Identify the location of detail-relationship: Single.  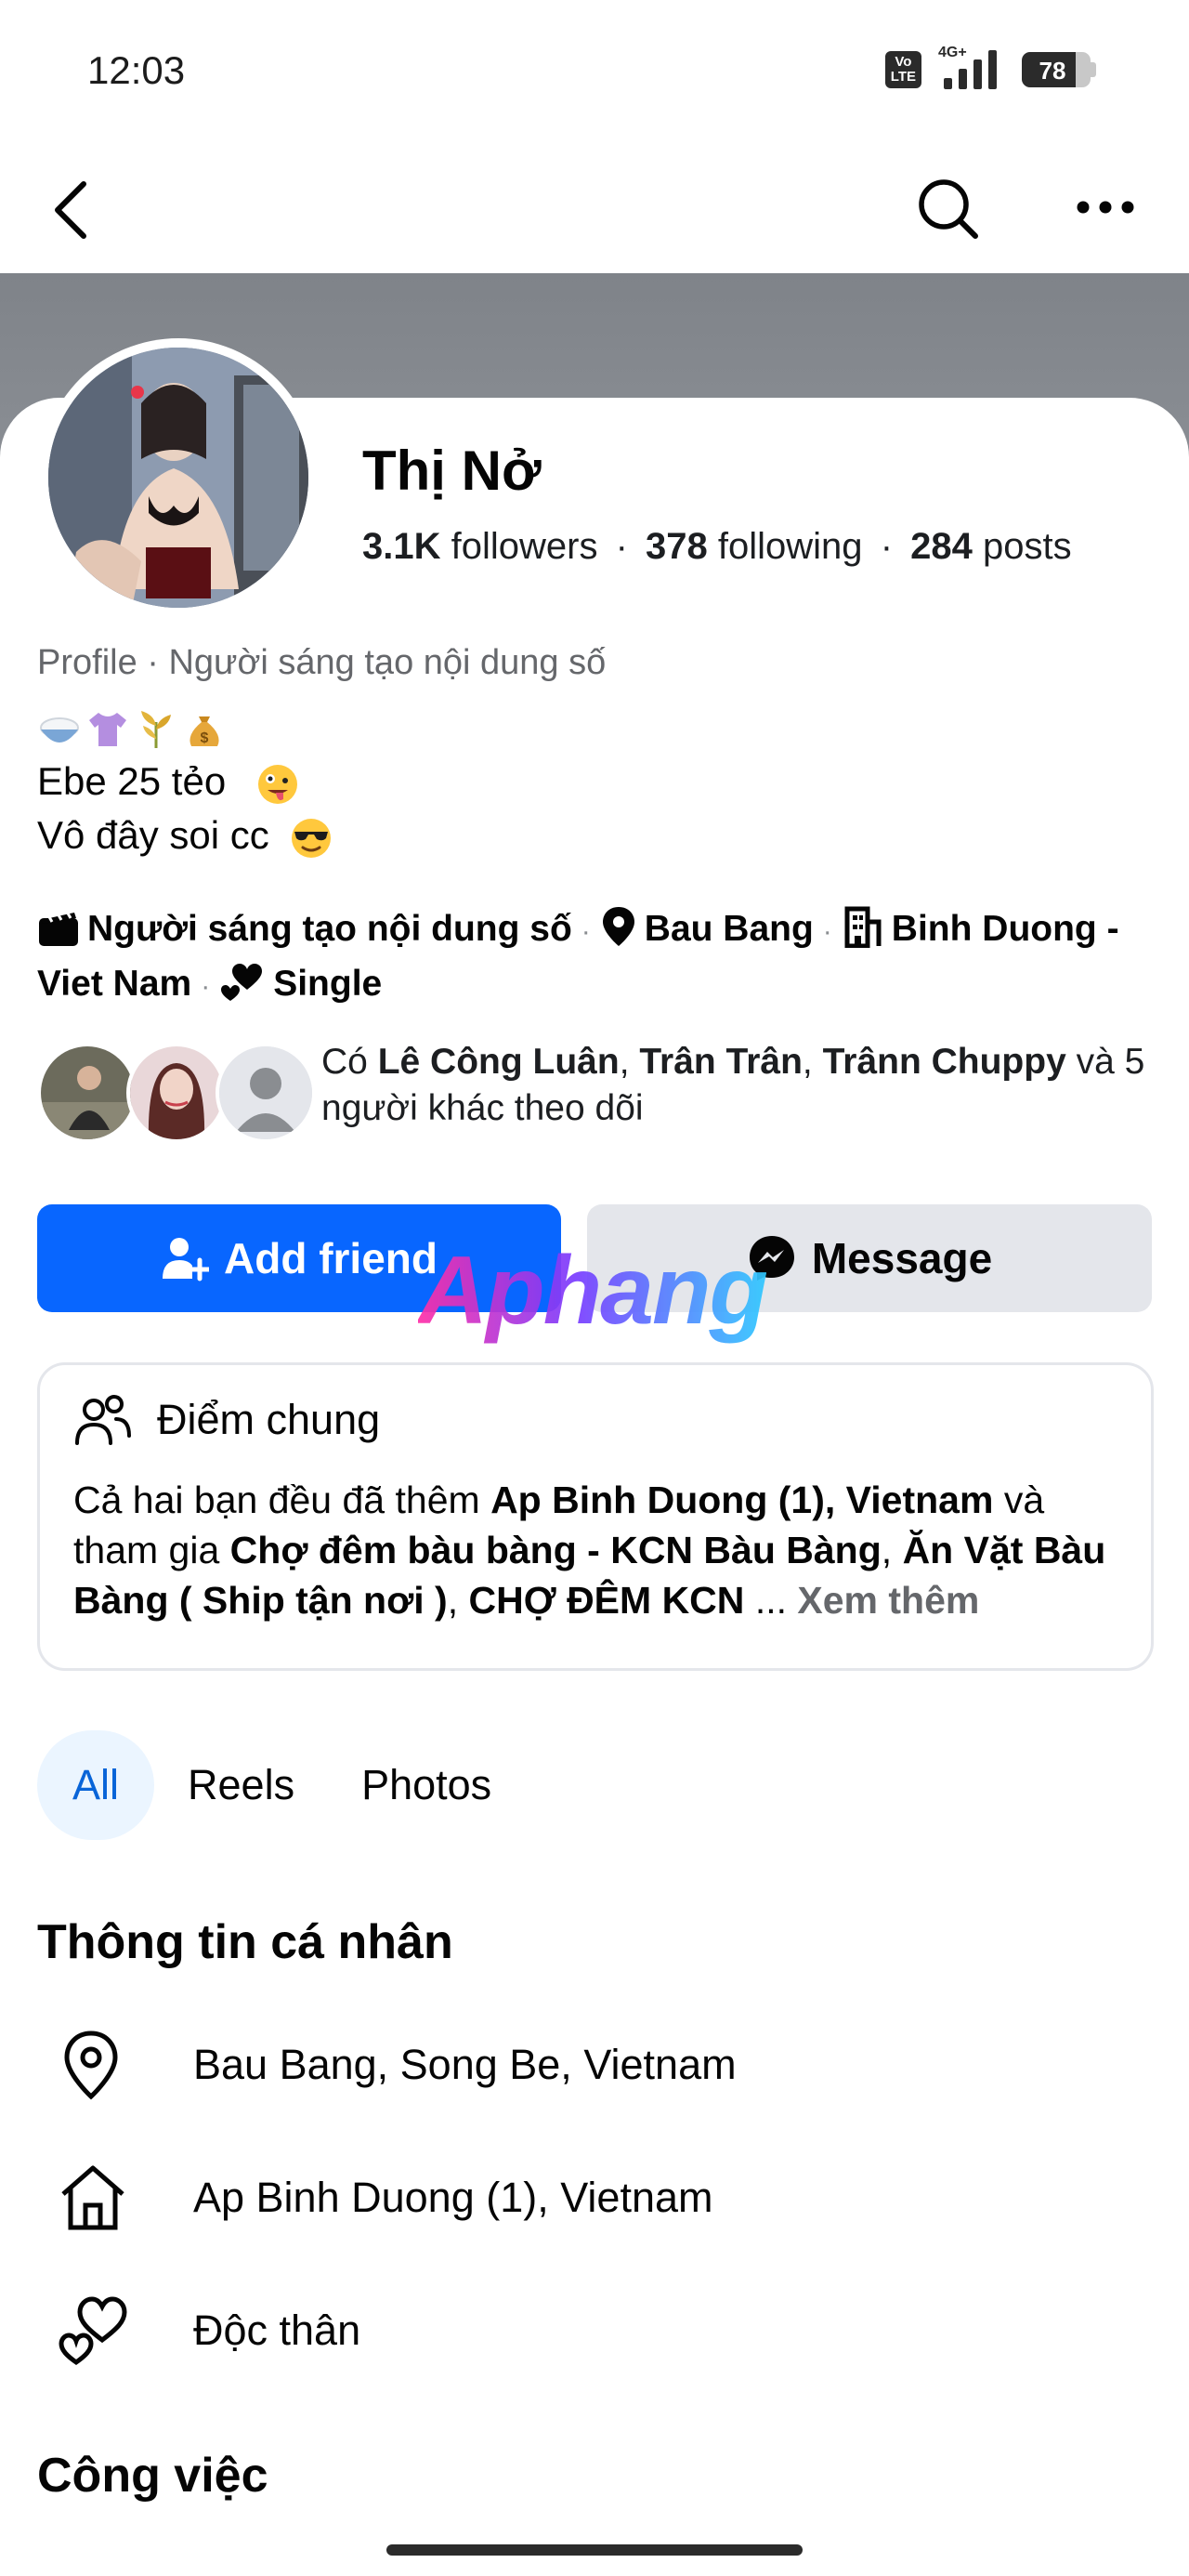
(301, 984).